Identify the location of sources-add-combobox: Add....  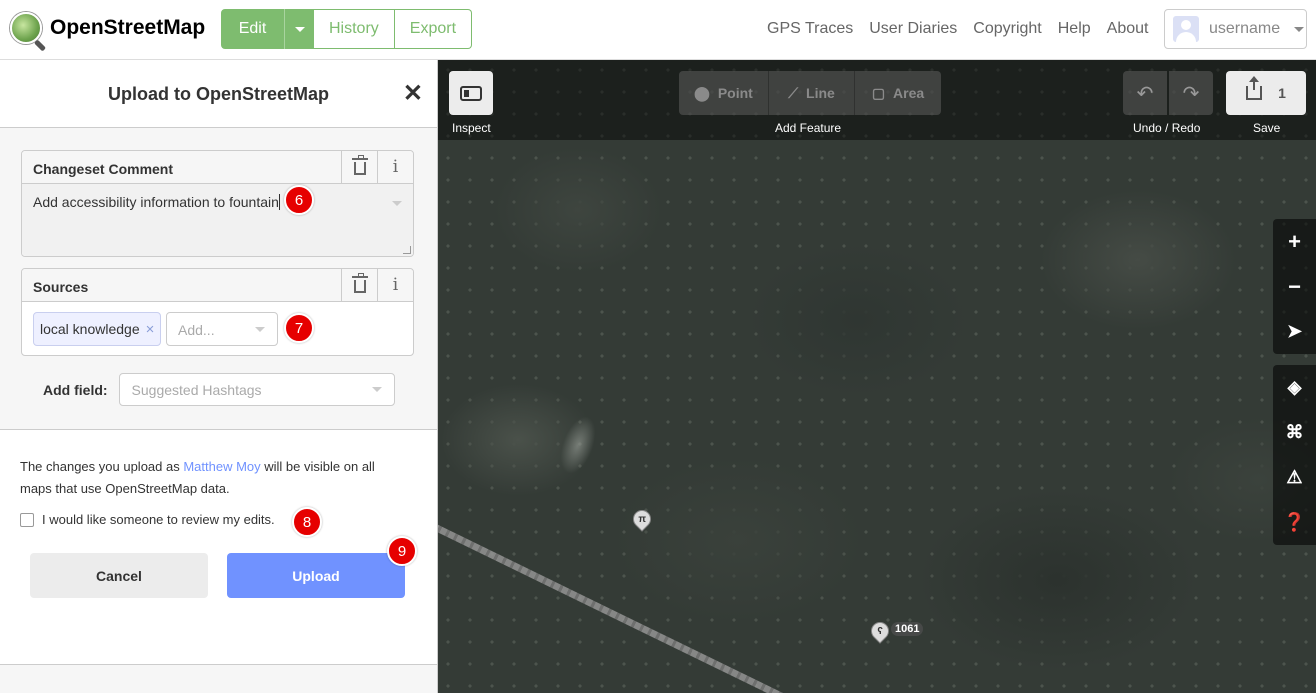
(222, 329).